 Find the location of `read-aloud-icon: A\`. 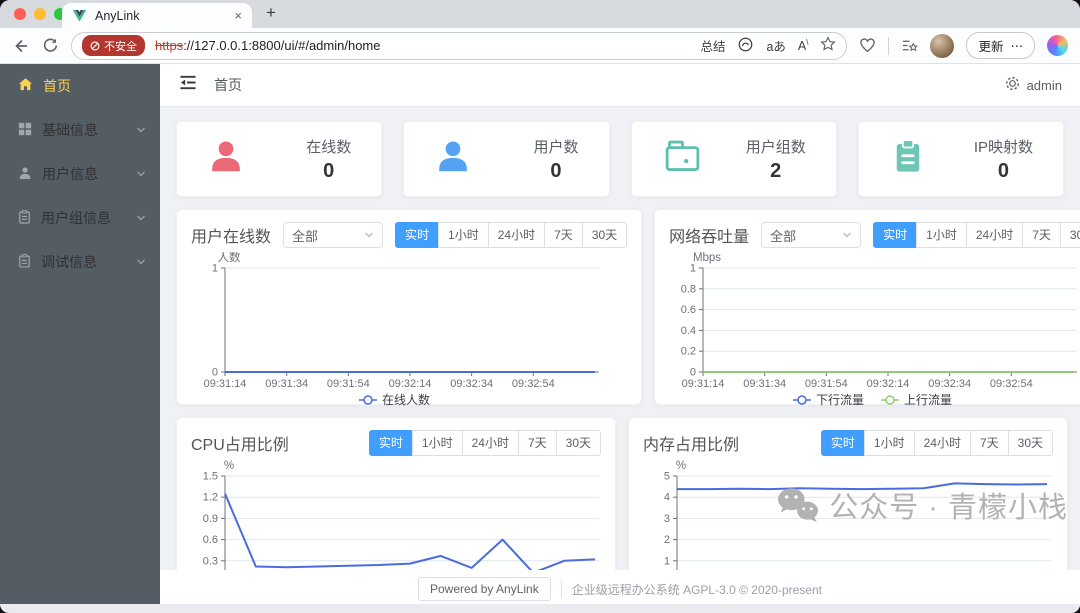

read-aloud-icon: A\ is located at coordinates (803, 45).